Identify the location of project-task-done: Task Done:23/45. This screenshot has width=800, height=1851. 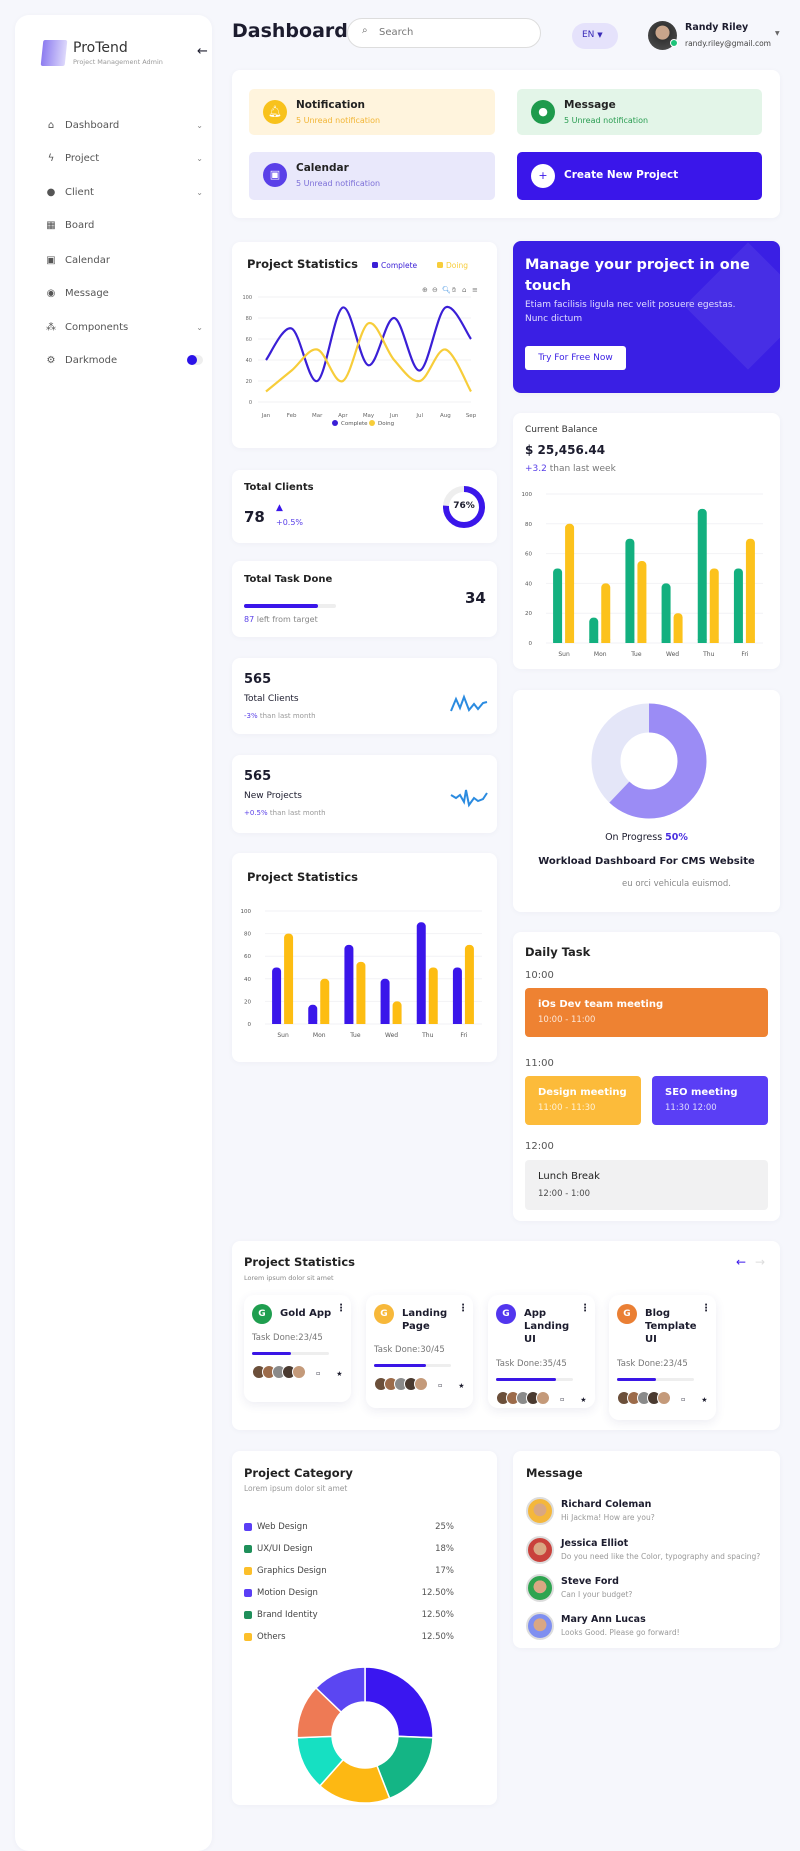
(652, 1364).